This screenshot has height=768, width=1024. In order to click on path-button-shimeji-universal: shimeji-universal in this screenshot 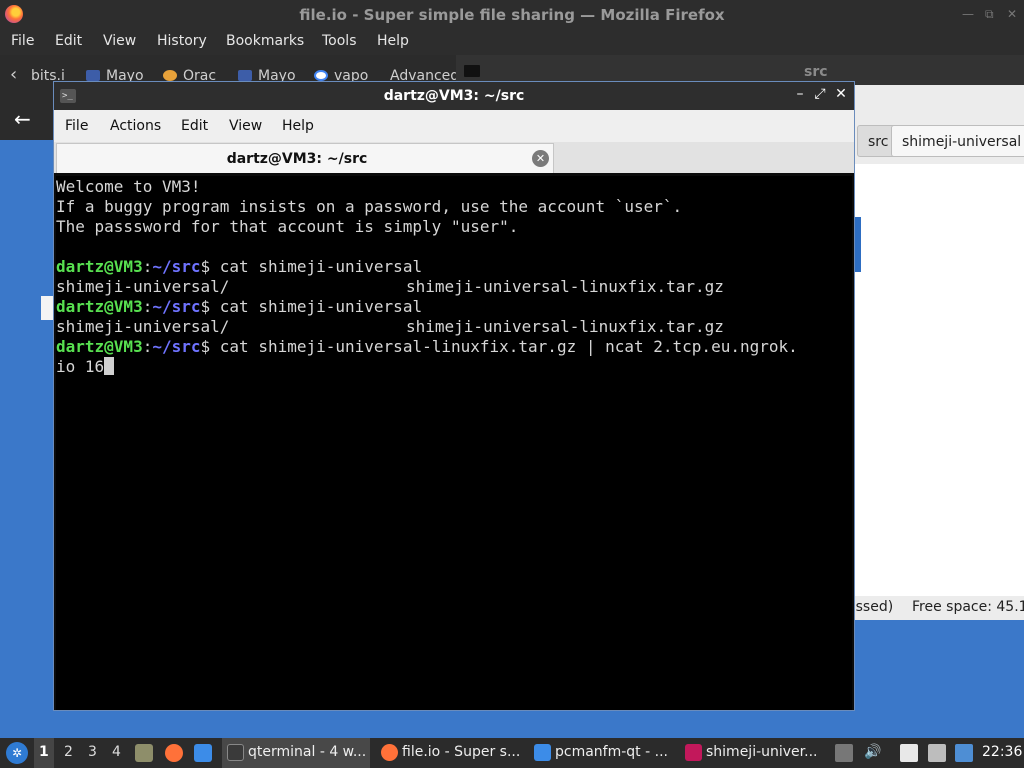, I will do `click(957, 141)`.